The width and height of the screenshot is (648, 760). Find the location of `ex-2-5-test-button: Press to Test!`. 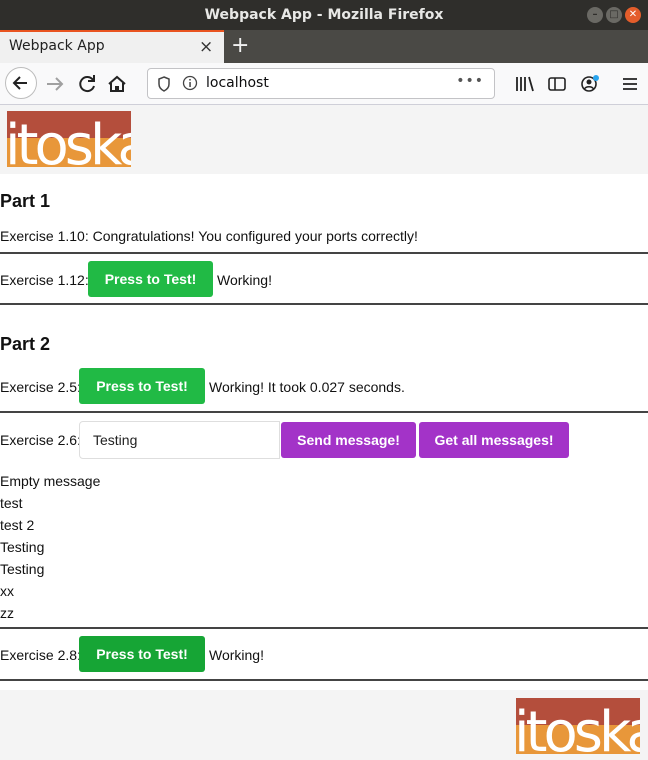

ex-2-5-test-button: Press to Test! is located at coordinates (142, 386).